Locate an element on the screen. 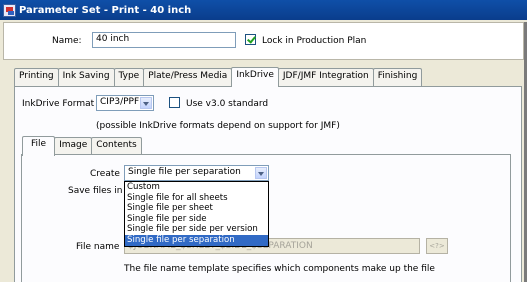 This screenshot has width=527, height=282. option-per-sheet: Single file per sheet is located at coordinates (196, 208).